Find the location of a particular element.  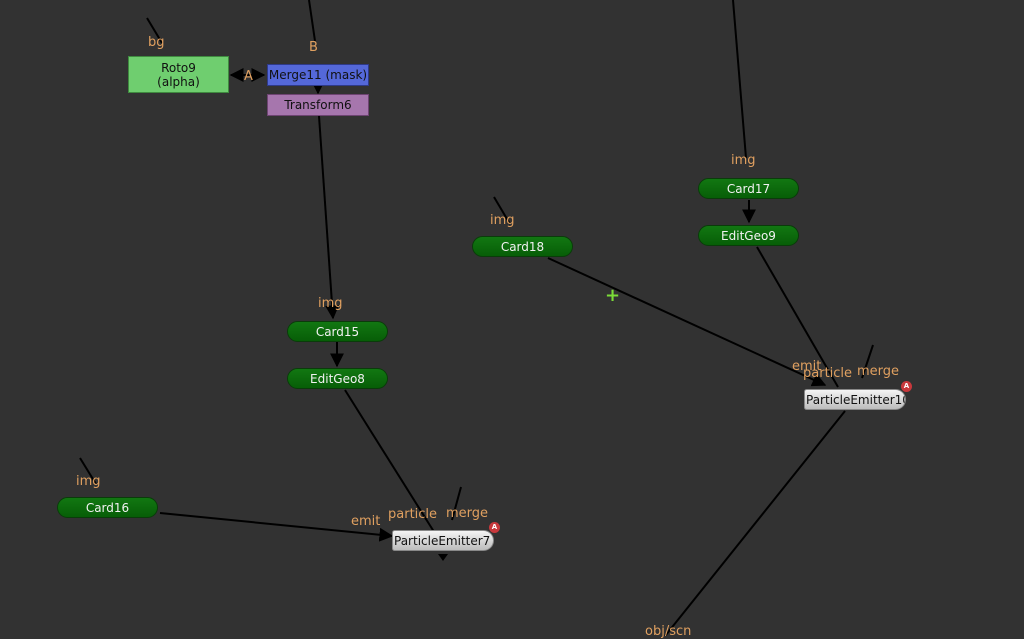

node-card15-label: Card15 is located at coordinates (337, 331).